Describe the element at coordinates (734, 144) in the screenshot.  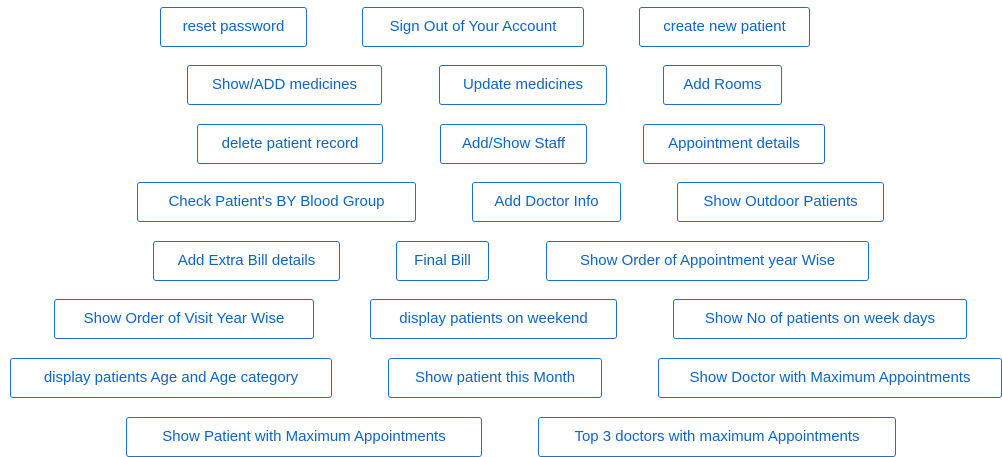
I see `appointment-details-button: Appointment details` at that location.